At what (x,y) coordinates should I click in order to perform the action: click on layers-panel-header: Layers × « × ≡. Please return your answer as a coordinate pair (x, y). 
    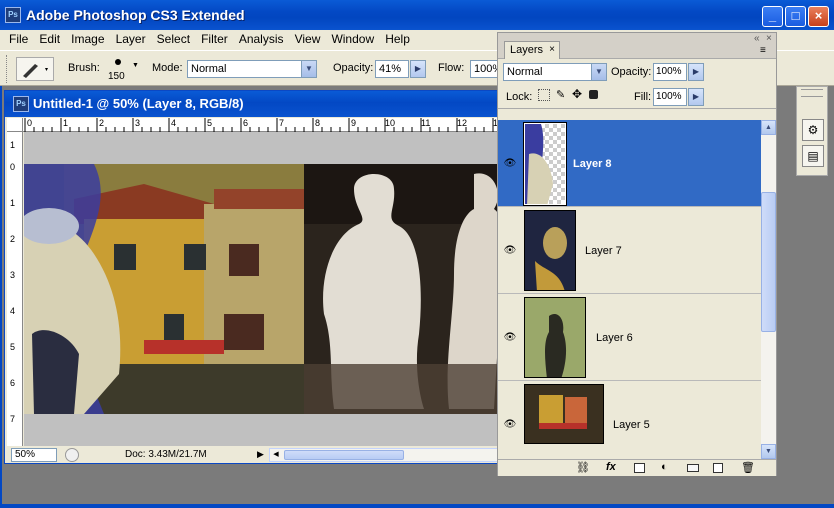
    Looking at the image, I should click on (637, 46).